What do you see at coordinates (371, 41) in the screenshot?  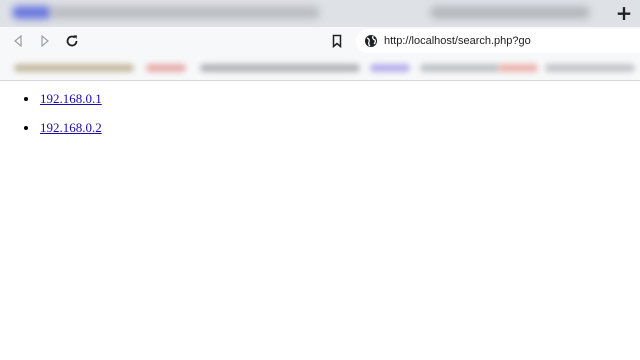 I see `globe-icon` at bounding box center [371, 41].